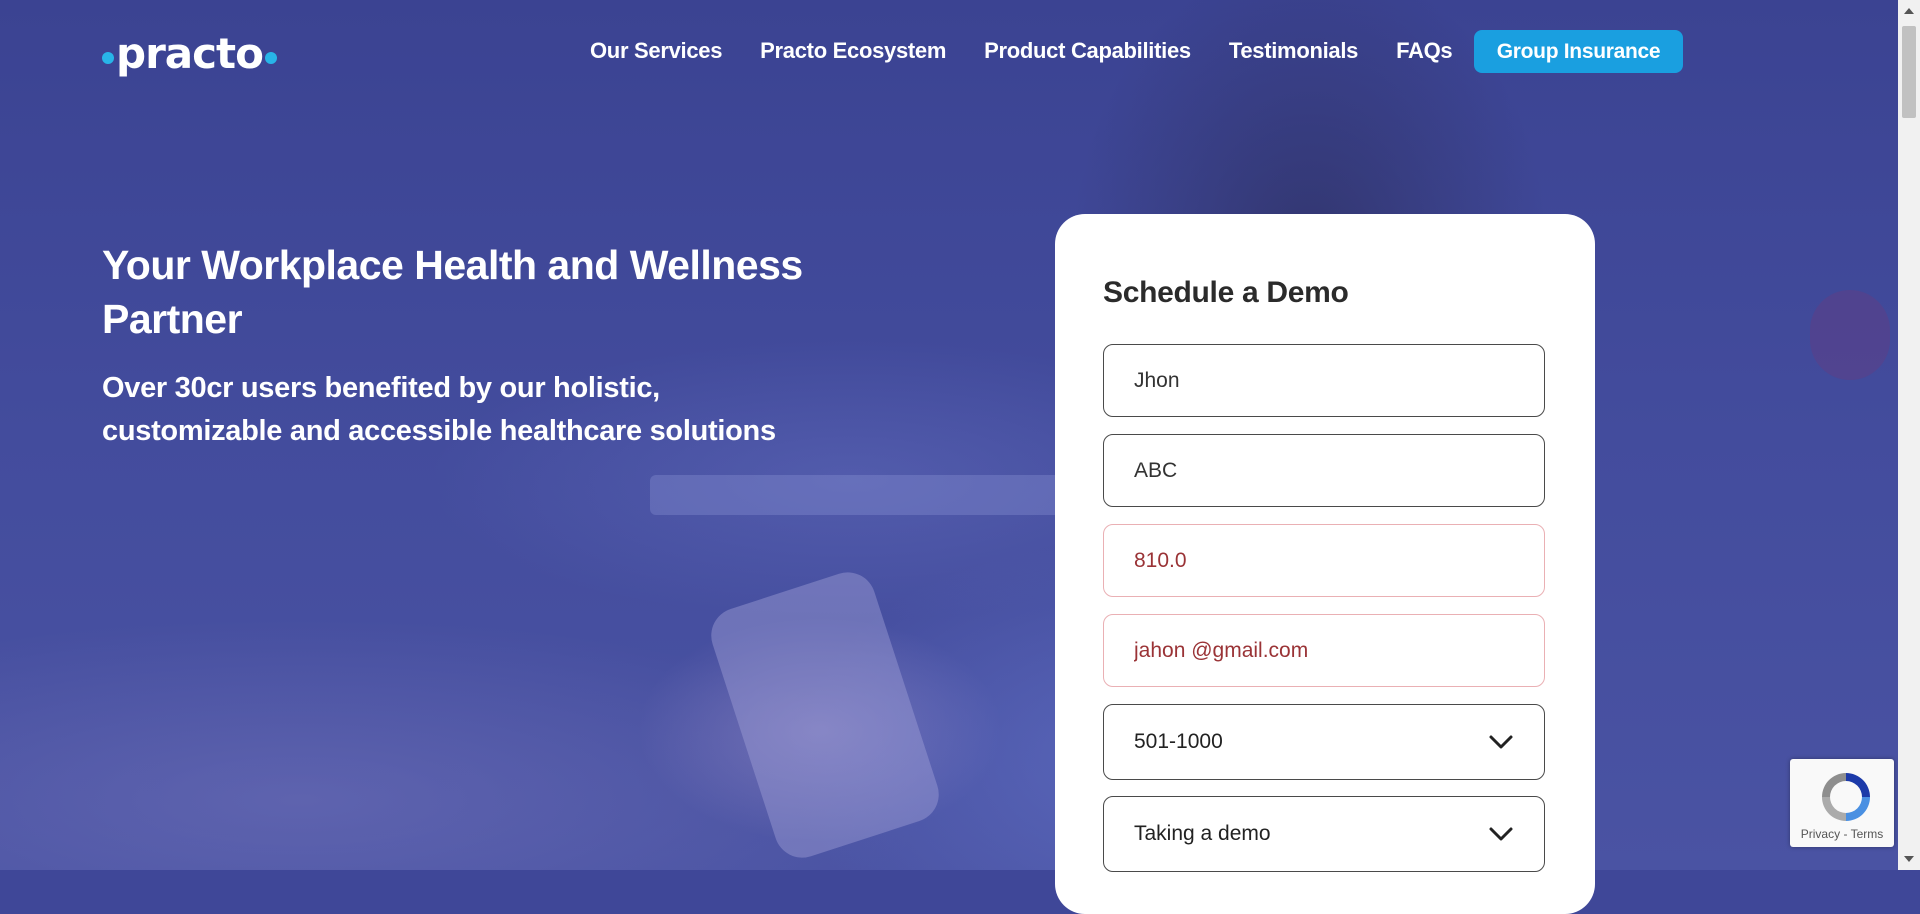 The image size is (1920, 914). What do you see at coordinates (1909, 72) in the screenshot?
I see `scrollbar-thumb` at bounding box center [1909, 72].